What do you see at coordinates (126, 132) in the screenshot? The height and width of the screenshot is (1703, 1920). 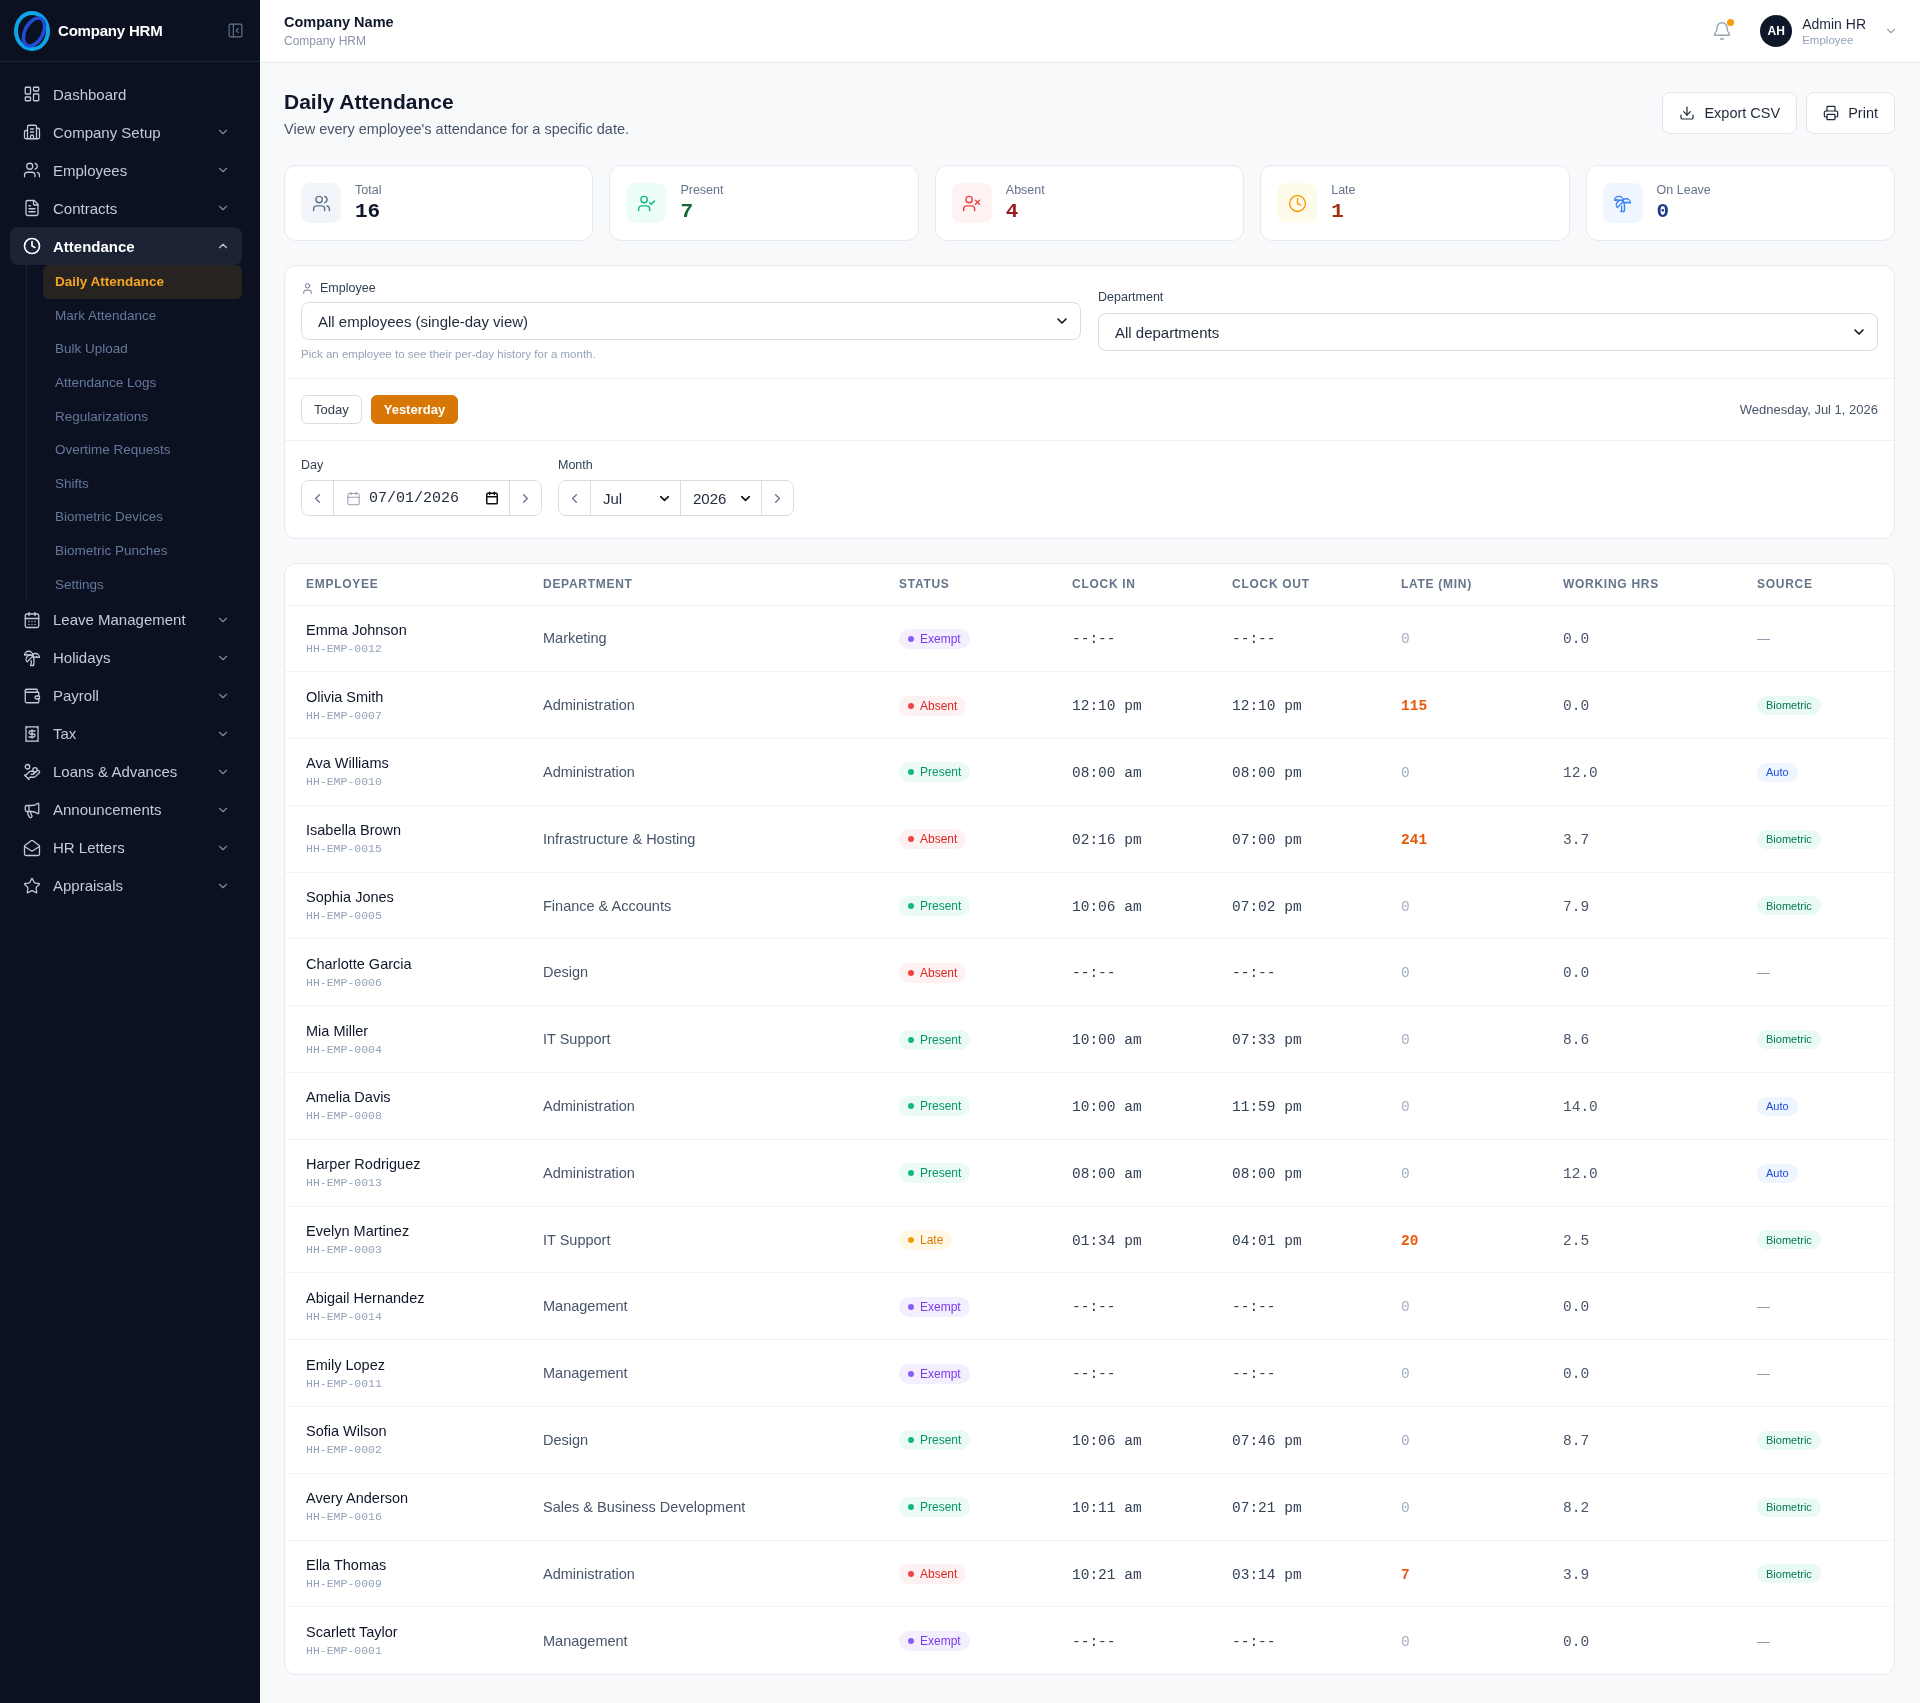 I see `nav-item: Company Setup` at bounding box center [126, 132].